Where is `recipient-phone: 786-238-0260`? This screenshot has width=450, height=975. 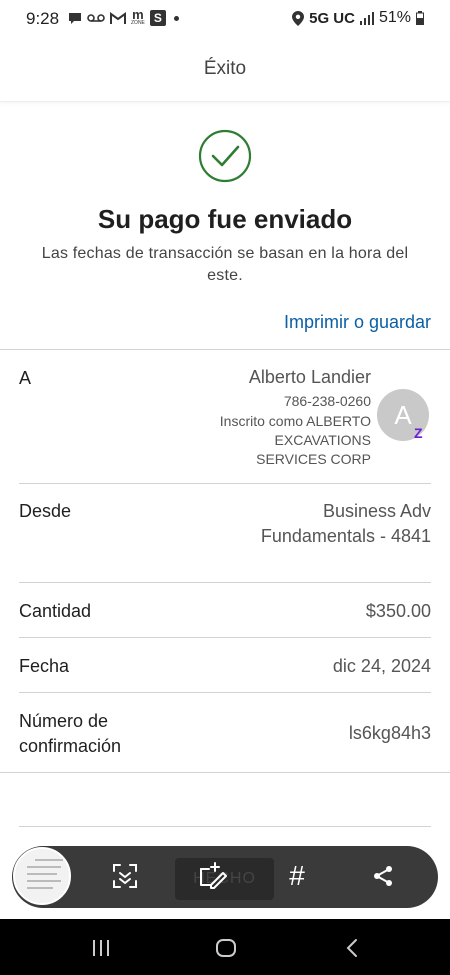
recipient-phone: 786-238-0260 is located at coordinates (327, 401).